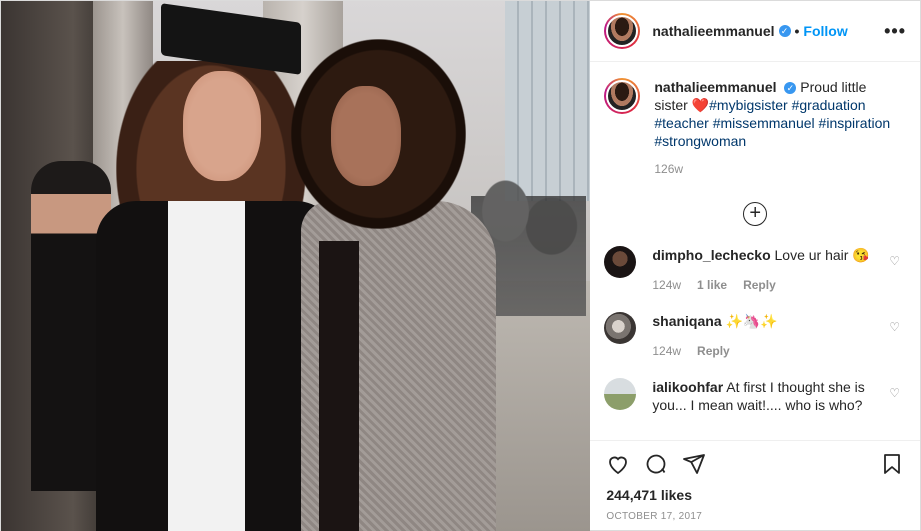 This screenshot has width=921, height=531. I want to click on comment-likes: 1 like, so click(712, 285).